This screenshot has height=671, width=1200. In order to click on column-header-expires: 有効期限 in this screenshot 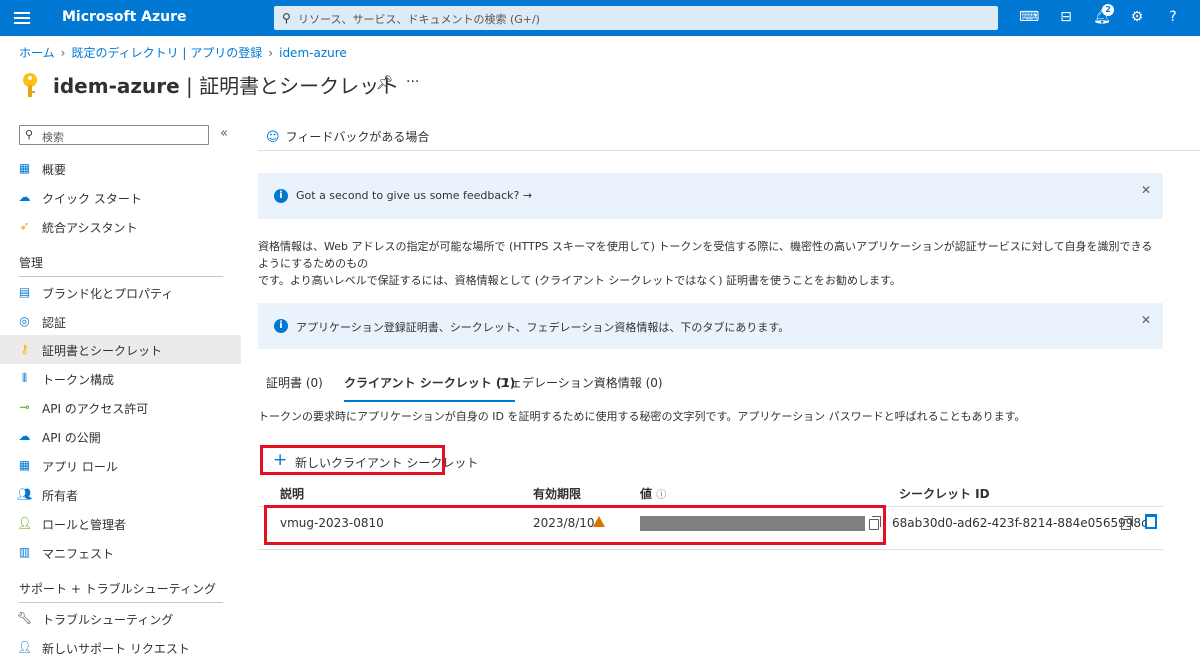, I will do `click(557, 494)`.